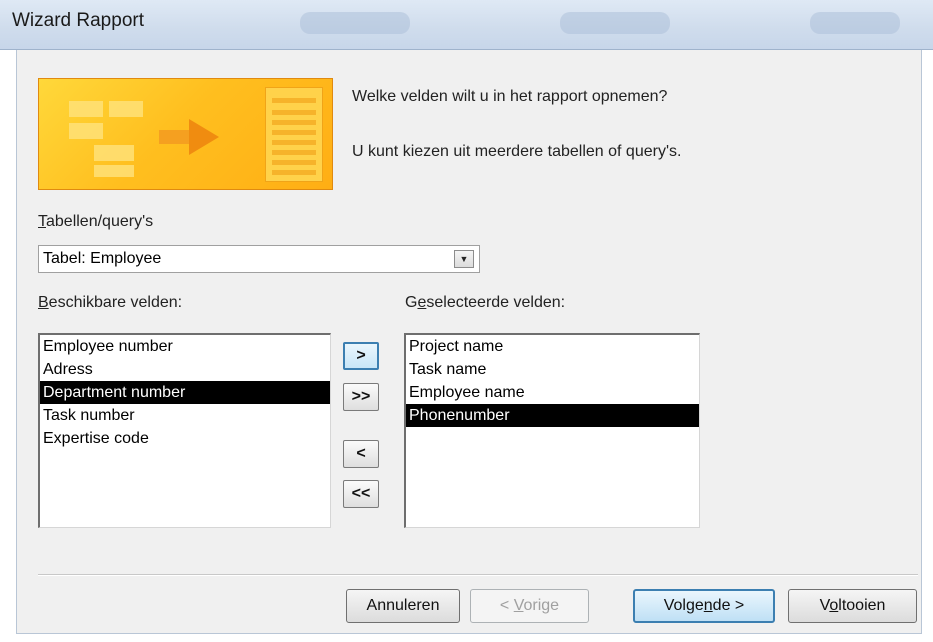  I want to click on list-item: Department number, so click(185, 392).